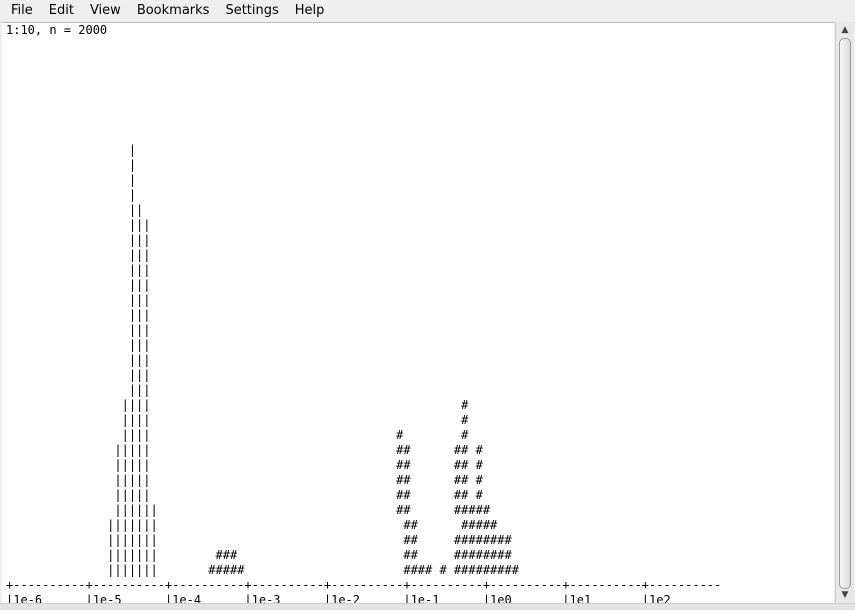  What do you see at coordinates (61, 11) in the screenshot?
I see `menu-edit: Edit` at bounding box center [61, 11].